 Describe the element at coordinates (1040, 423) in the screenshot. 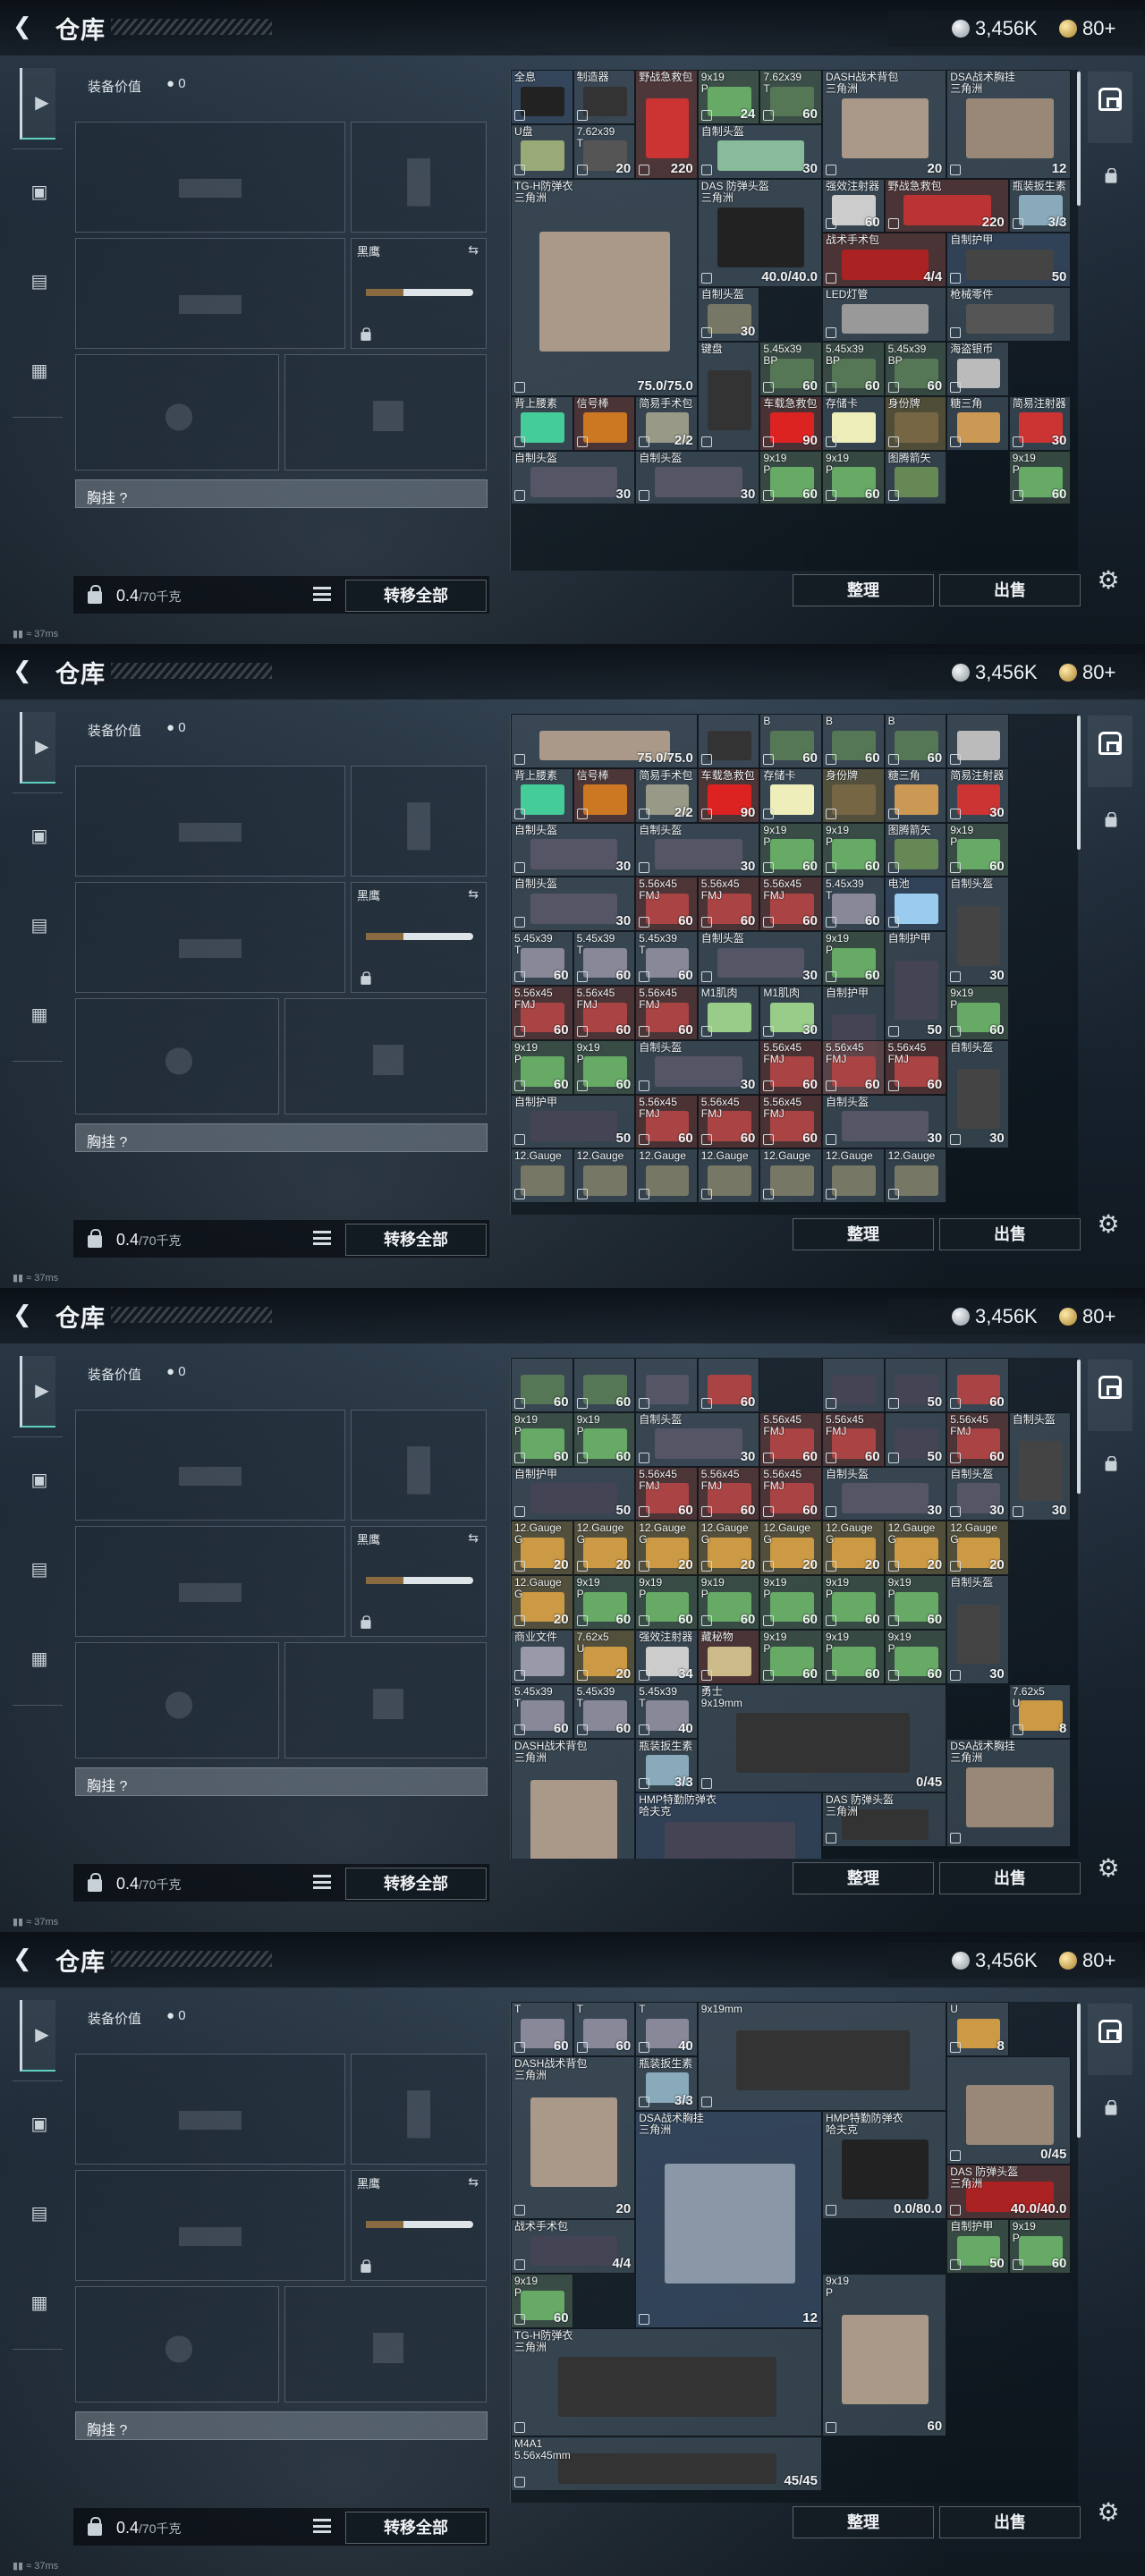

I see `inventory-item: 简易注射器 30` at that location.